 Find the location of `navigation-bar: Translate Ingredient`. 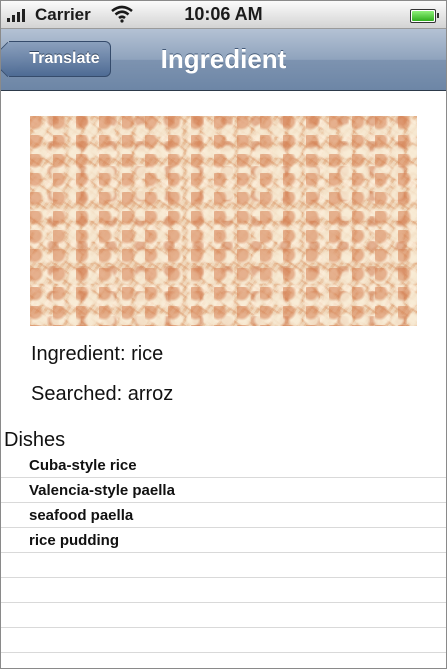

navigation-bar: Translate Ingredient is located at coordinates (223, 60).